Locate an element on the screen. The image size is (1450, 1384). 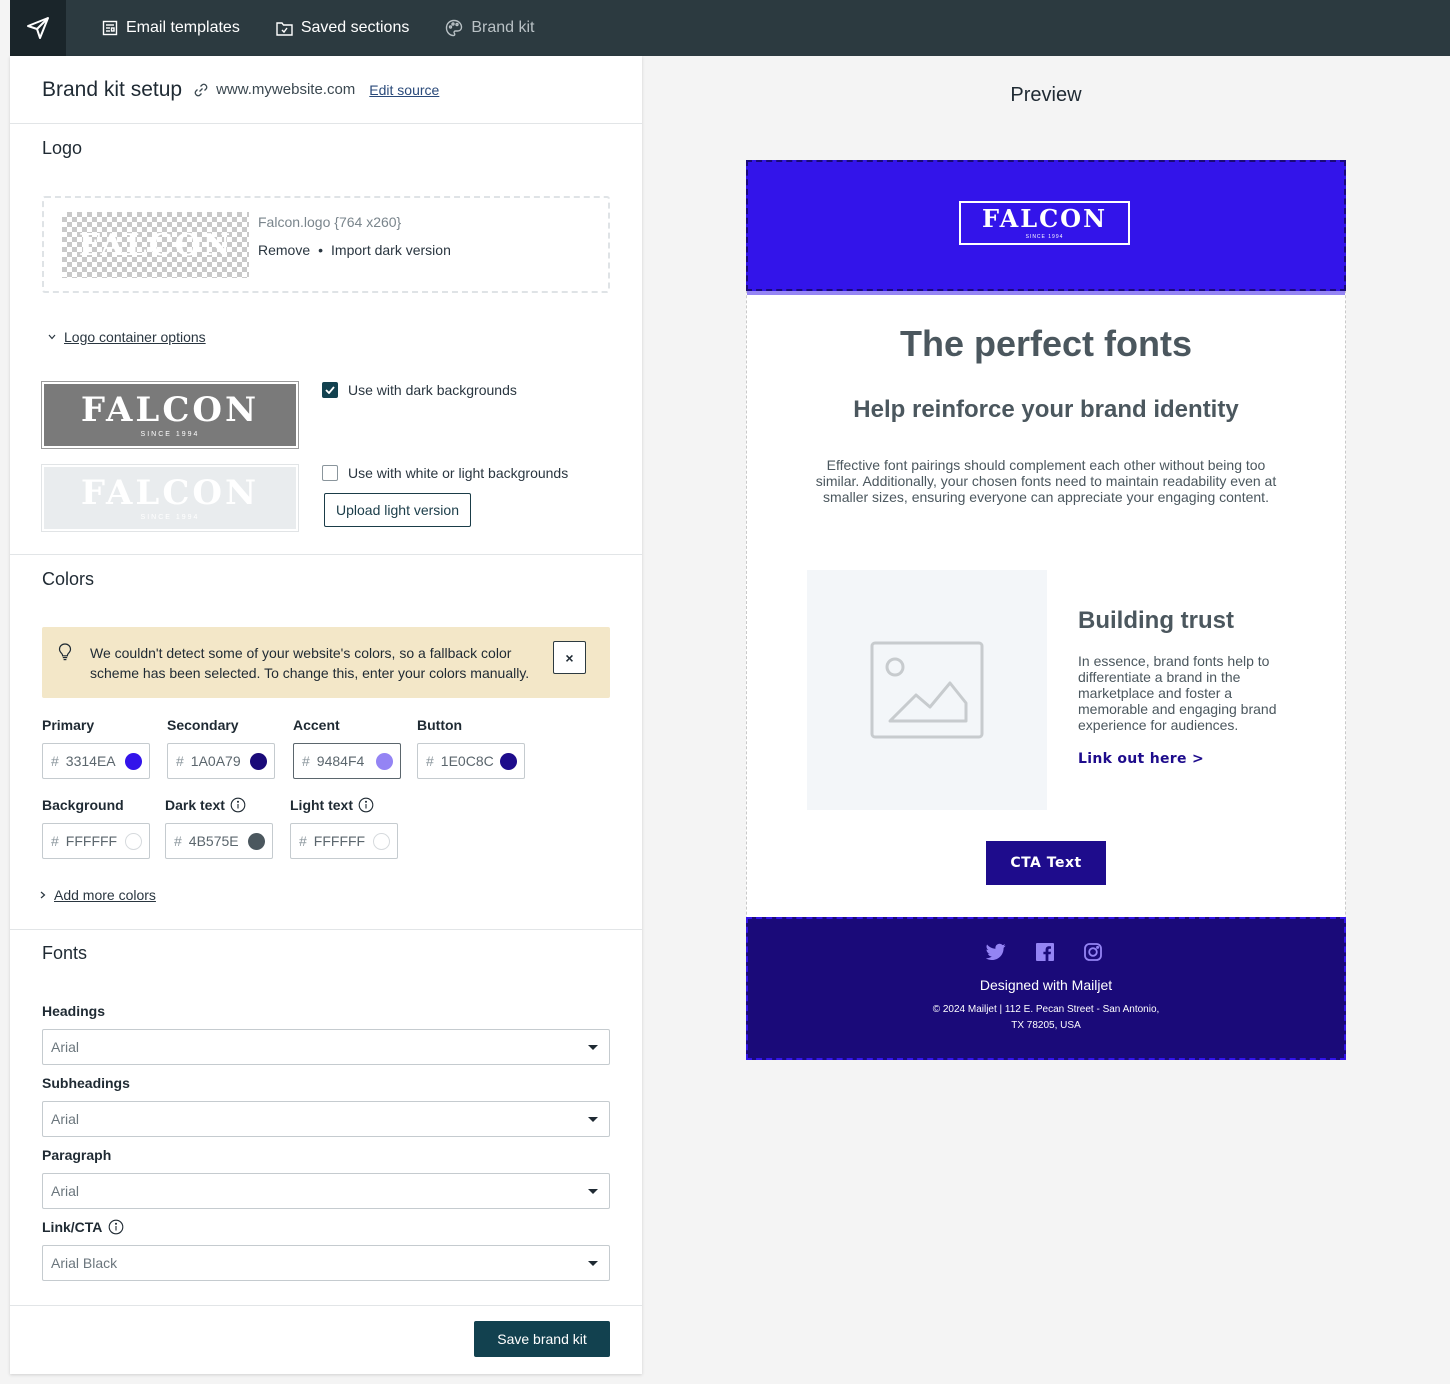
app-logo is located at coordinates (38, 28).